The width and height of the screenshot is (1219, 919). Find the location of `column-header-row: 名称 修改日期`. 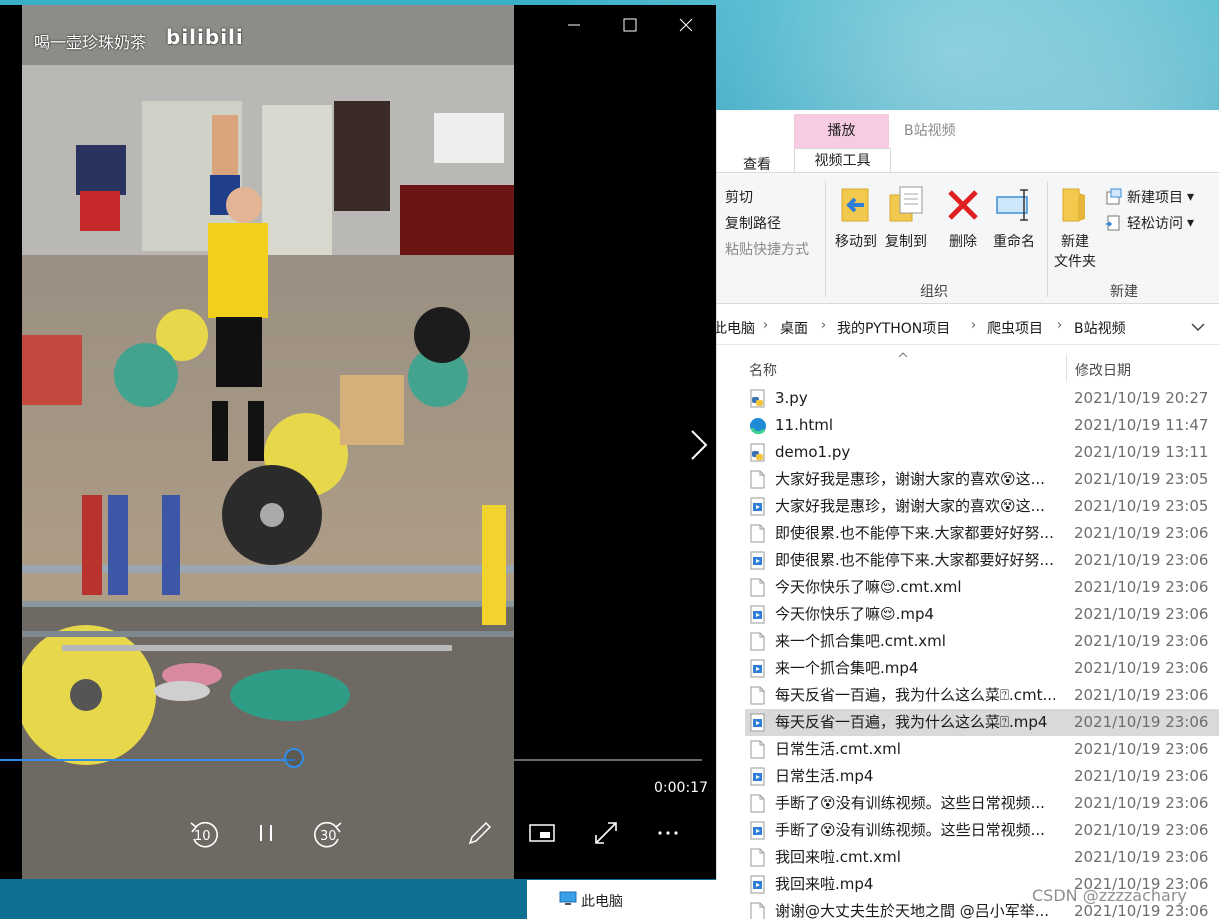

column-header-row: 名称 修改日期 is located at coordinates (968, 367).